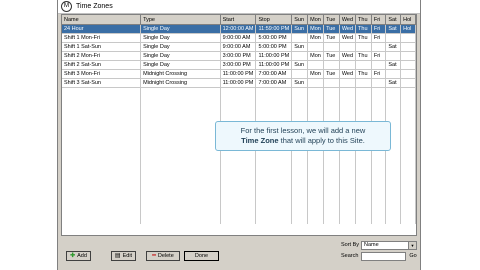 Image resolution: width=480 pixels, height=270 pixels. What do you see at coordinates (413, 256) in the screenshot?
I see `go-button: Go` at bounding box center [413, 256].